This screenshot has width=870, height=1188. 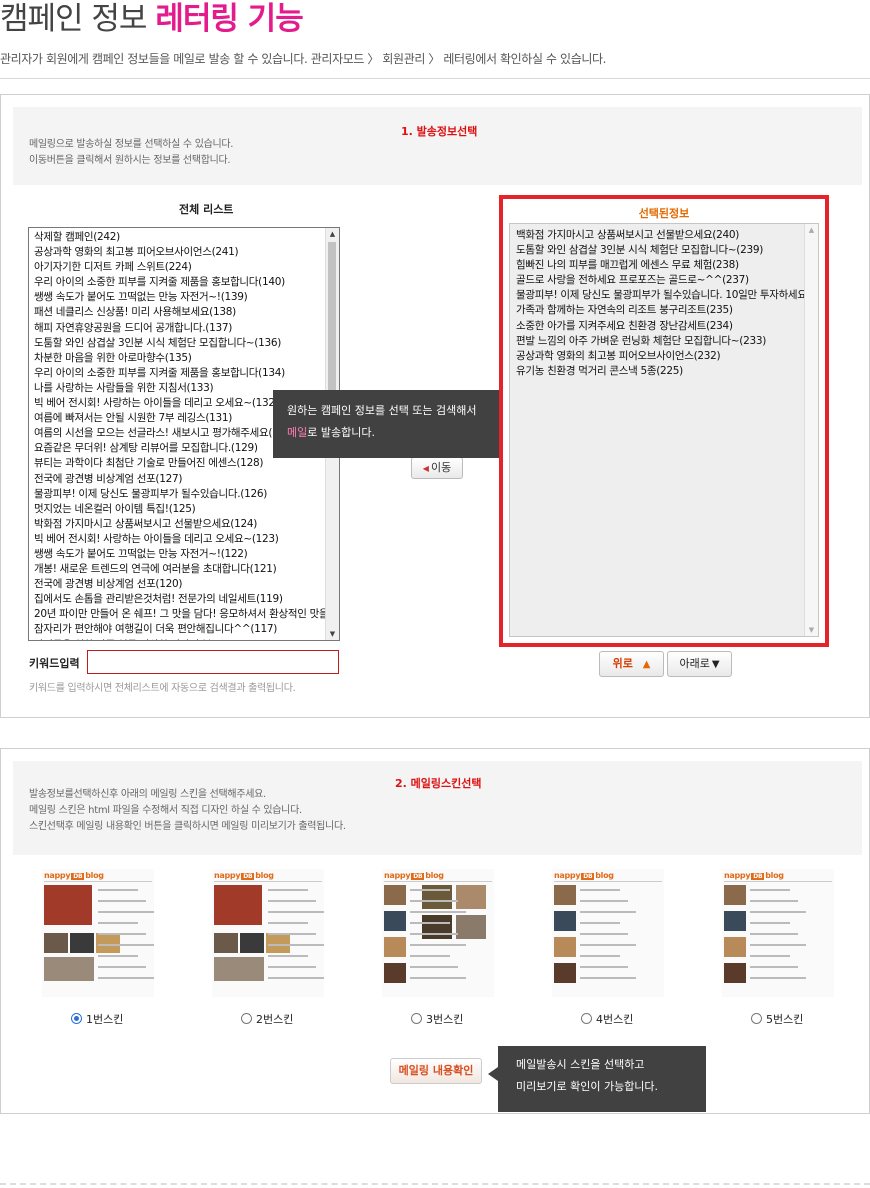 I want to click on skin-radio-4: 4번스킨, so click(x=607, y=1019).